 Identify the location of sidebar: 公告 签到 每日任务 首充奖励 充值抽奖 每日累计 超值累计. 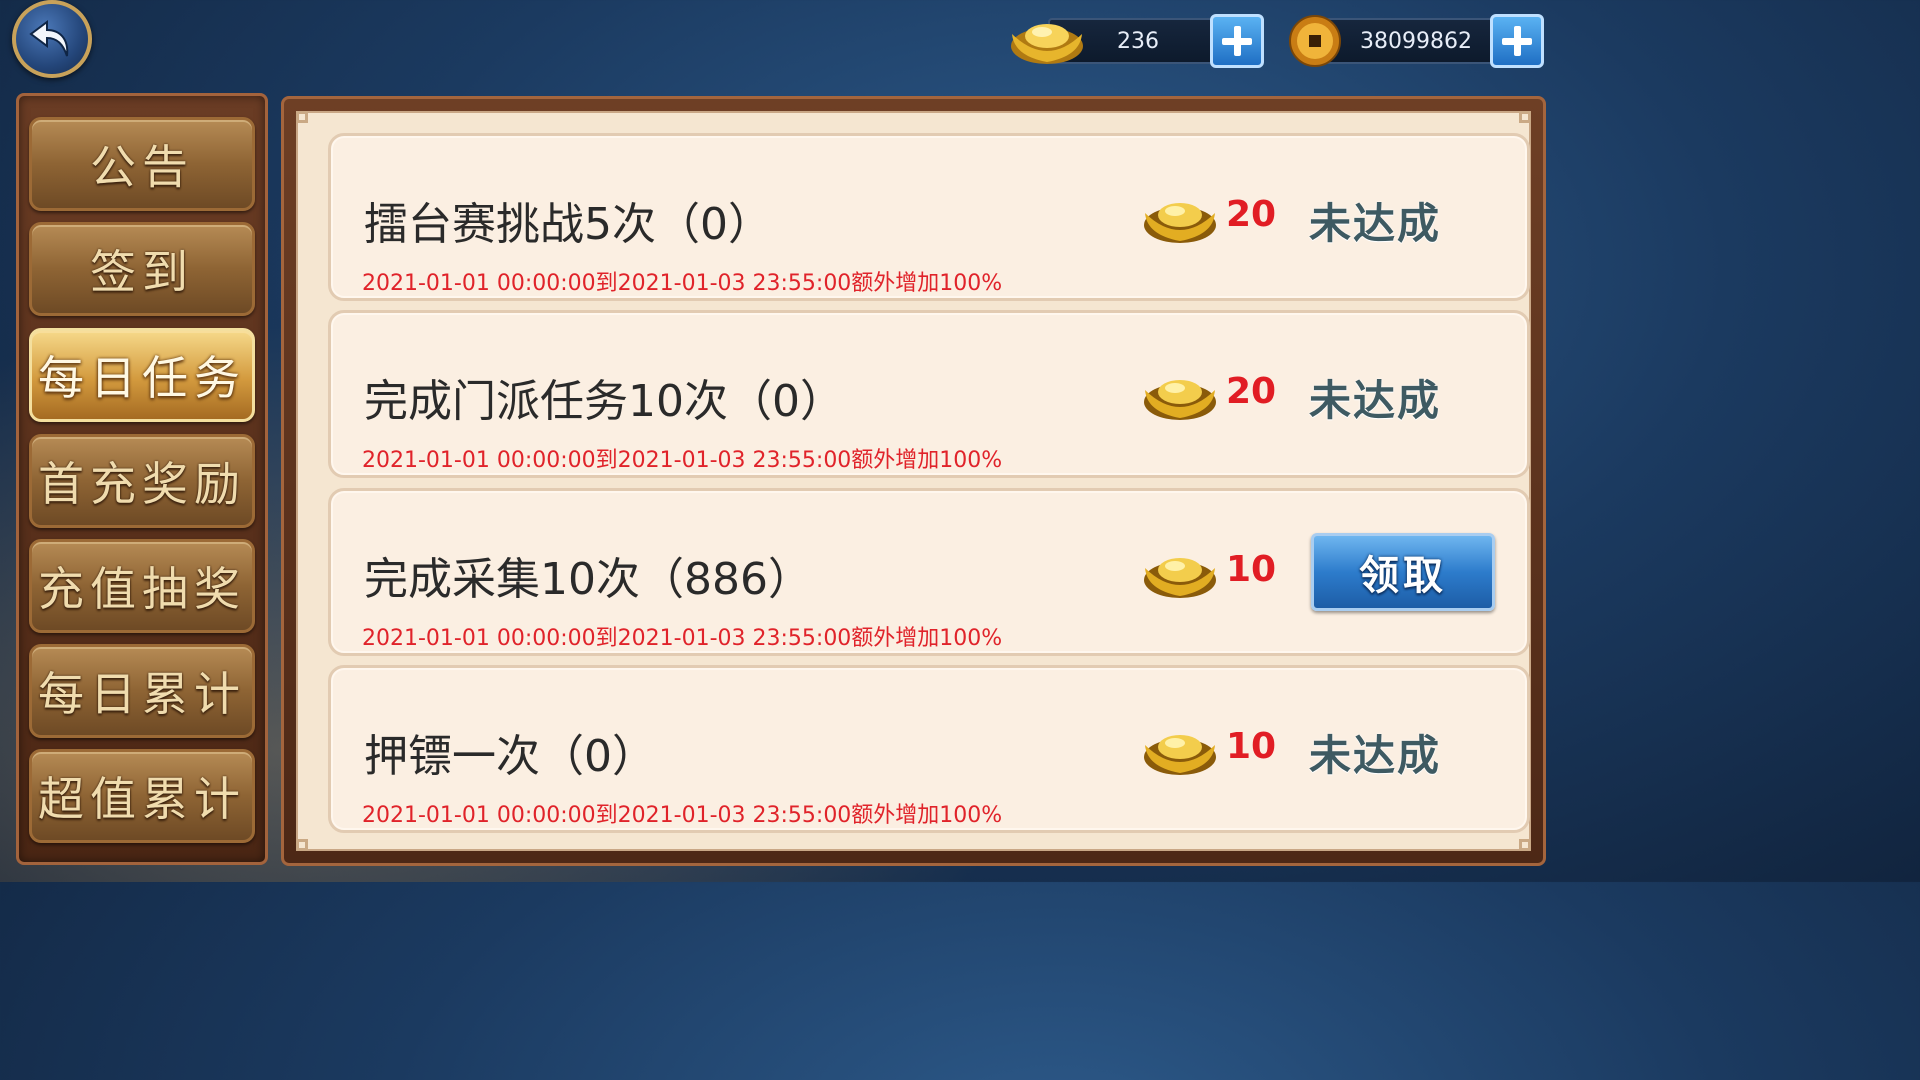
(142, 479).